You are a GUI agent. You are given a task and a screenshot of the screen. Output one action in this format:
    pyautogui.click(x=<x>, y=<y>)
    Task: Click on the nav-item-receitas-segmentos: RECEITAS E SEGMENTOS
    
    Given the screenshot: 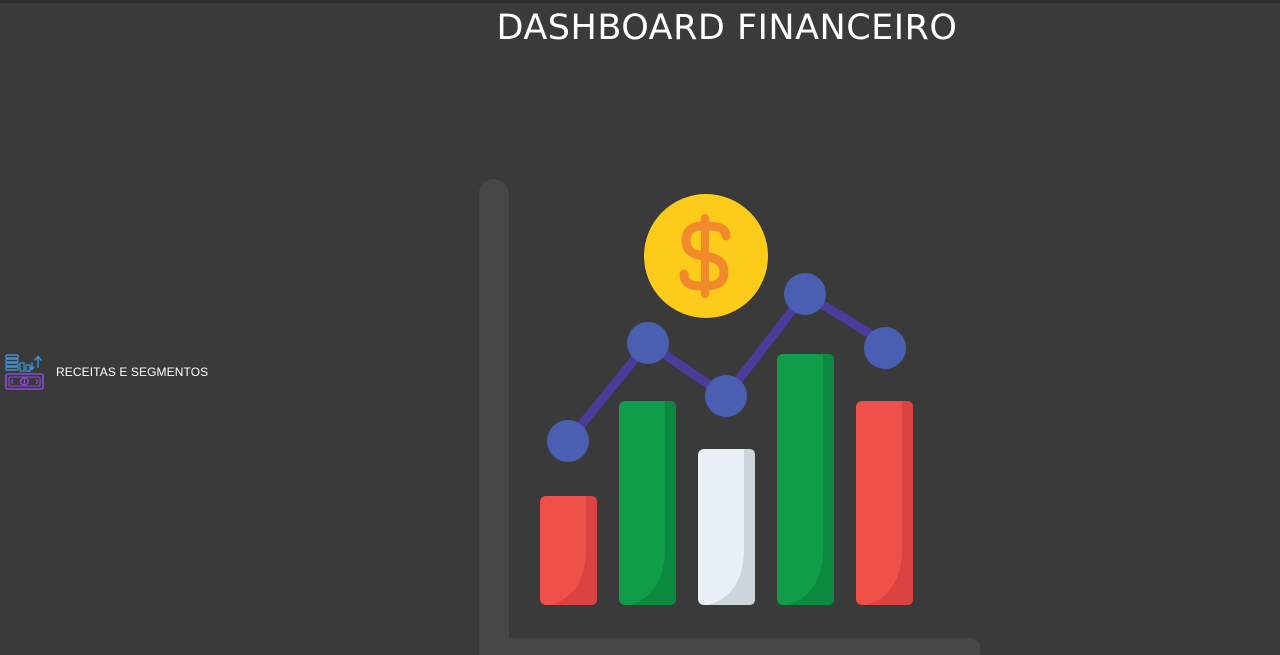 What is the action you would take?
    pyautogui.click(x=106, y=372)
    